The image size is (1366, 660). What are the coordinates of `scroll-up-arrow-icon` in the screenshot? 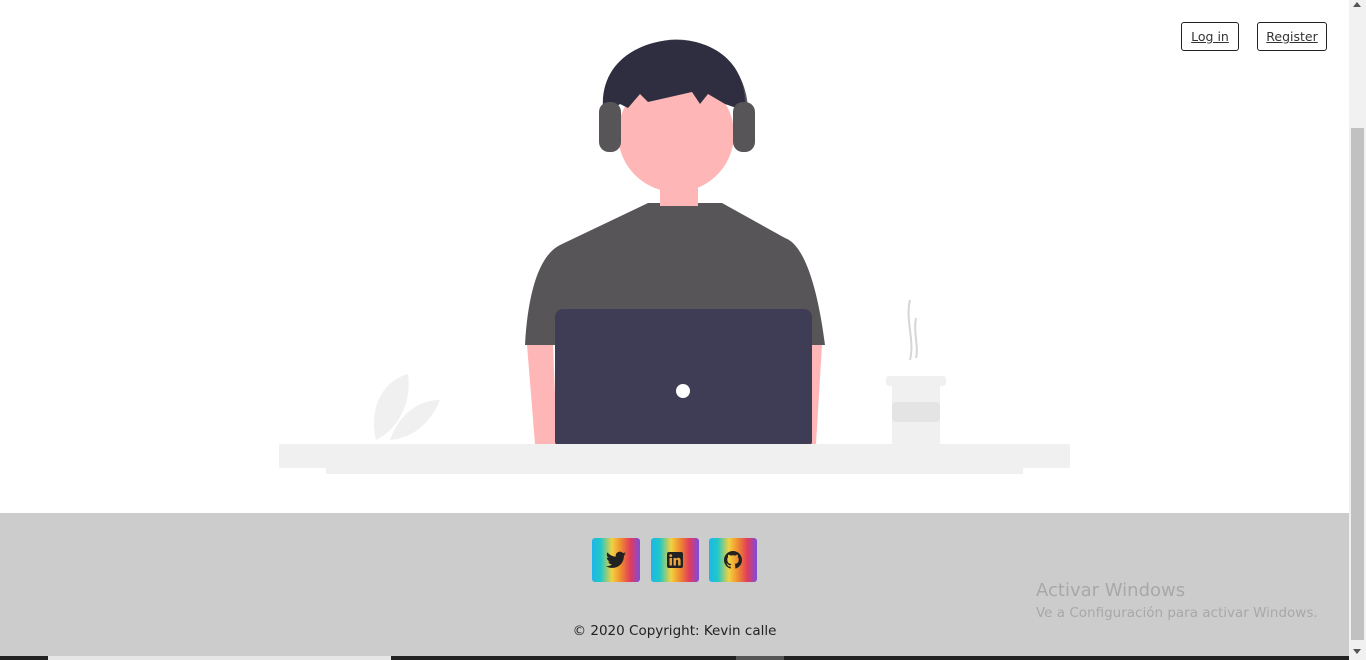 It's located at (1357, 4).